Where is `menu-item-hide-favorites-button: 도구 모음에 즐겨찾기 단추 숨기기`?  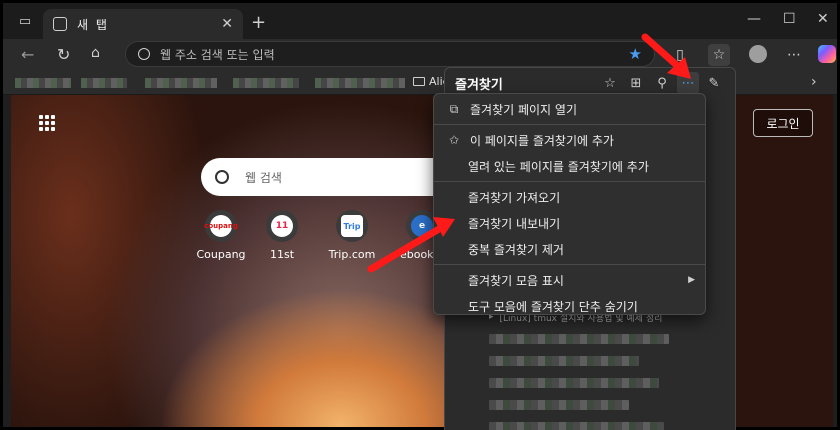
menu-item-hide-favorites-button: 도구 모음에 즐겨찾기 단추 숨기기 is located at coordinates (569, 306).